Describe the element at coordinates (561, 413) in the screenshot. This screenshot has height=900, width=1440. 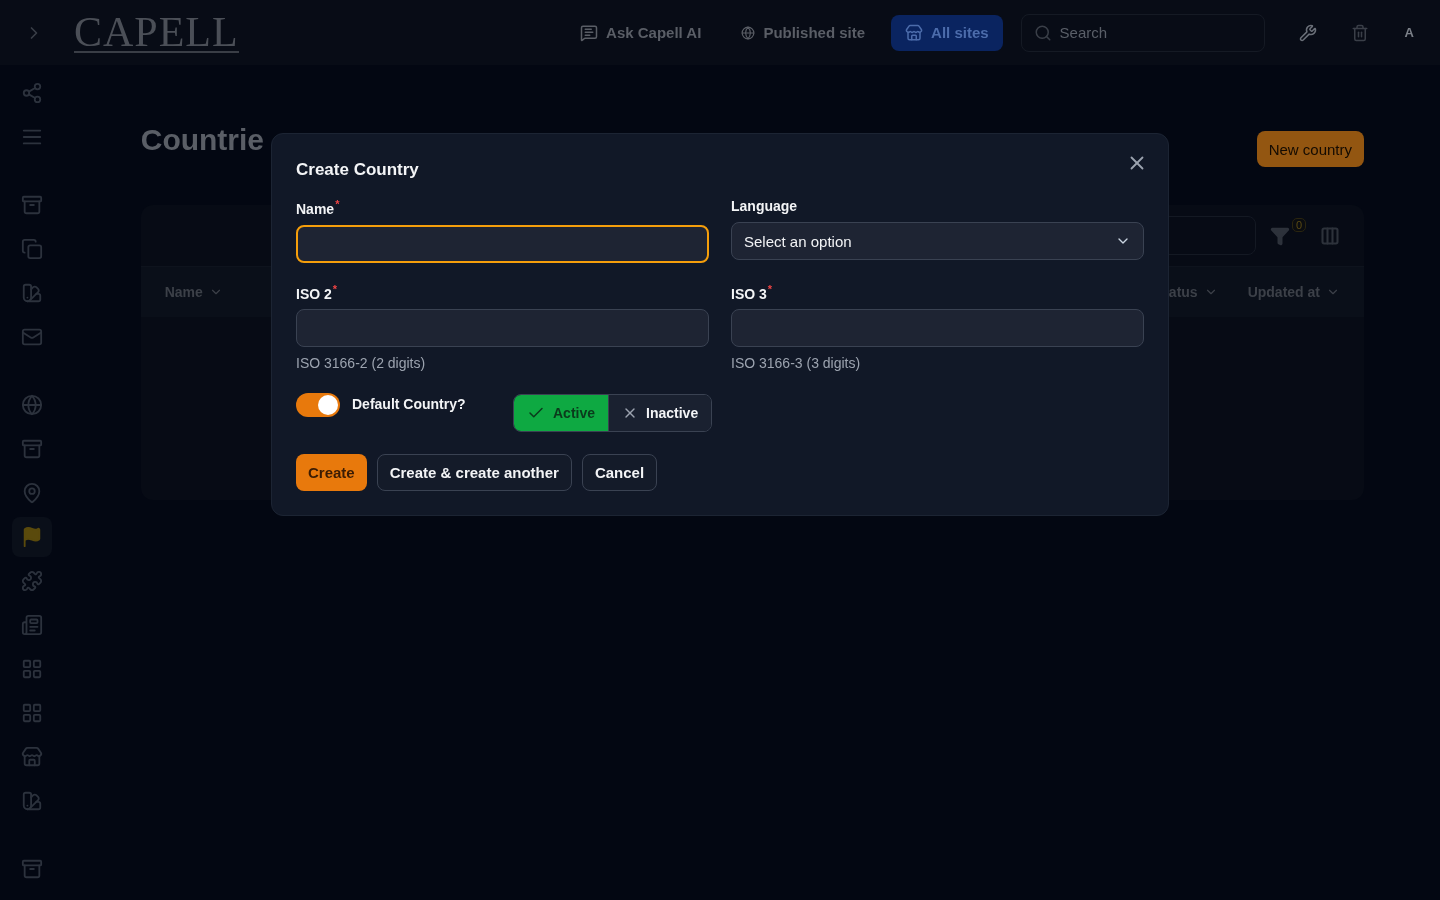
I see `status-option: Active` at that location.